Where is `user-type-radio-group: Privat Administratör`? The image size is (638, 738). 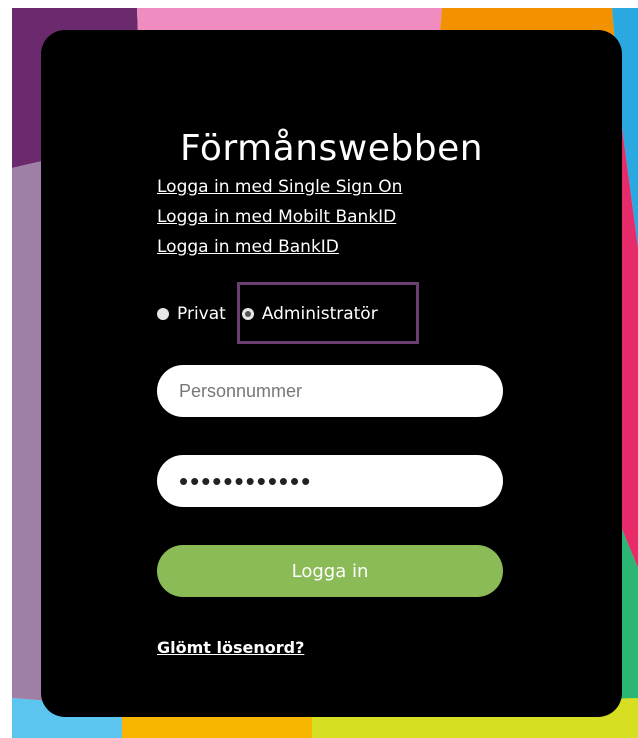 user-type-radio-group: Privat Administratör is located at coordinates (267, 314).